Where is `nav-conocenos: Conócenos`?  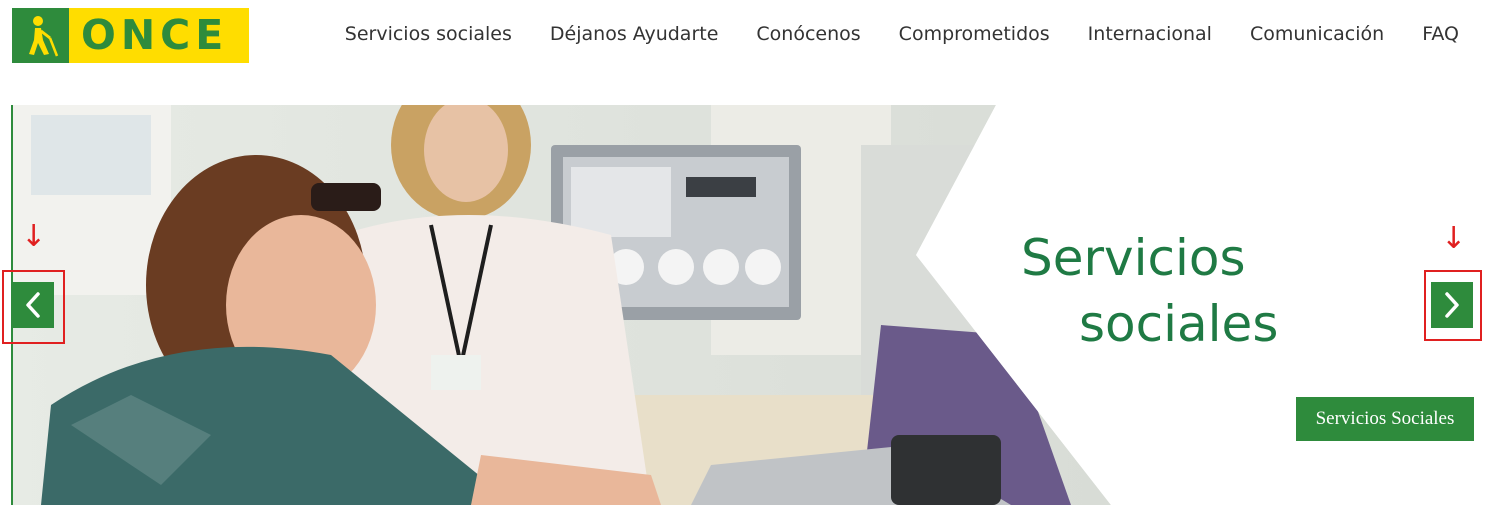 nav-conocenos: Conócenos is located at coordinates (808, 34).